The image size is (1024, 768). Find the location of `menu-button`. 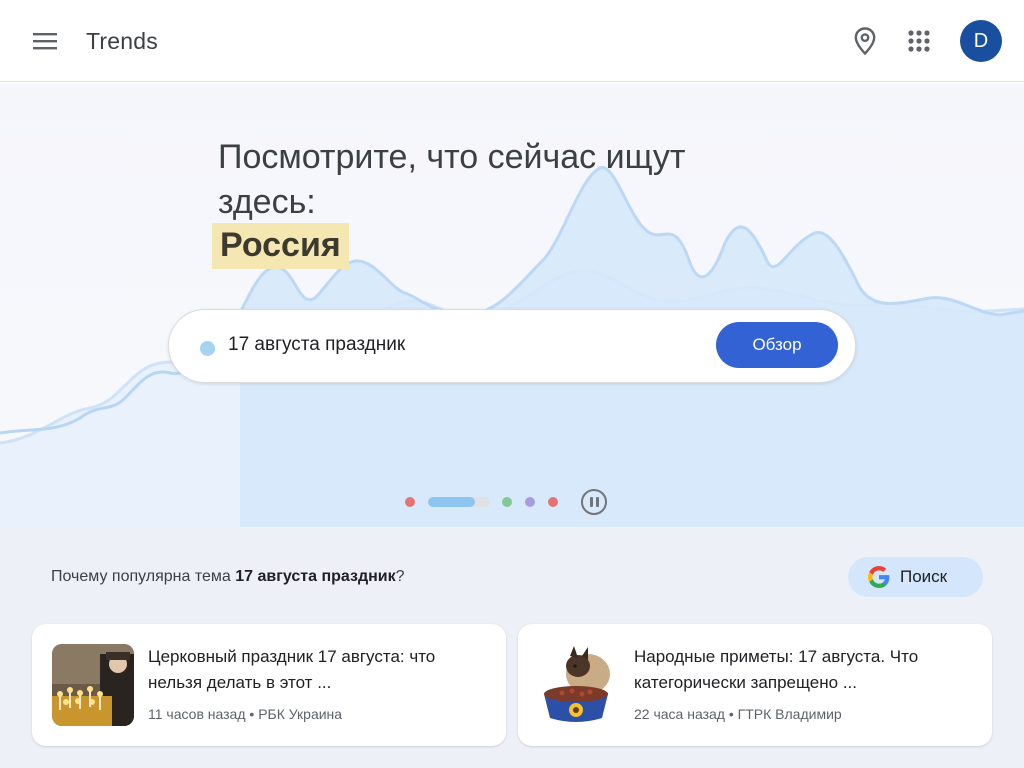

menu-button is located at coordinates (45, 41).